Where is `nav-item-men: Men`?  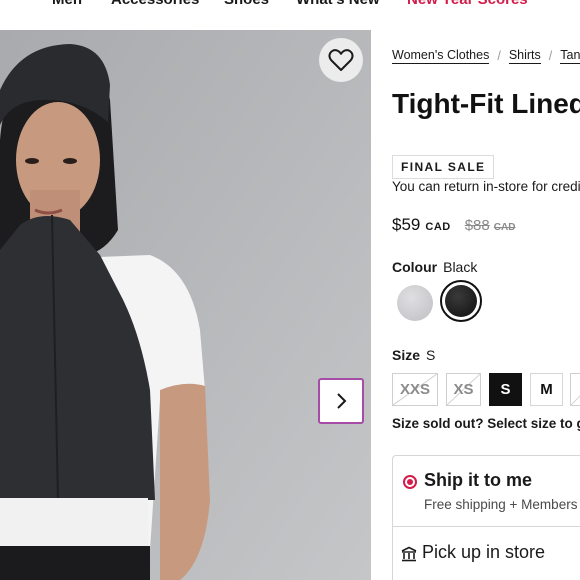
nav-item-men: Men is located at coordinates (67, 4).